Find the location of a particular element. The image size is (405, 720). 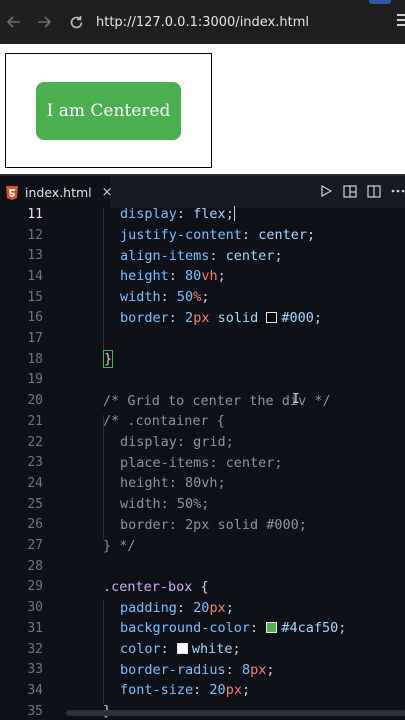

back-arrow-icon is located at coordinates (14, 22).